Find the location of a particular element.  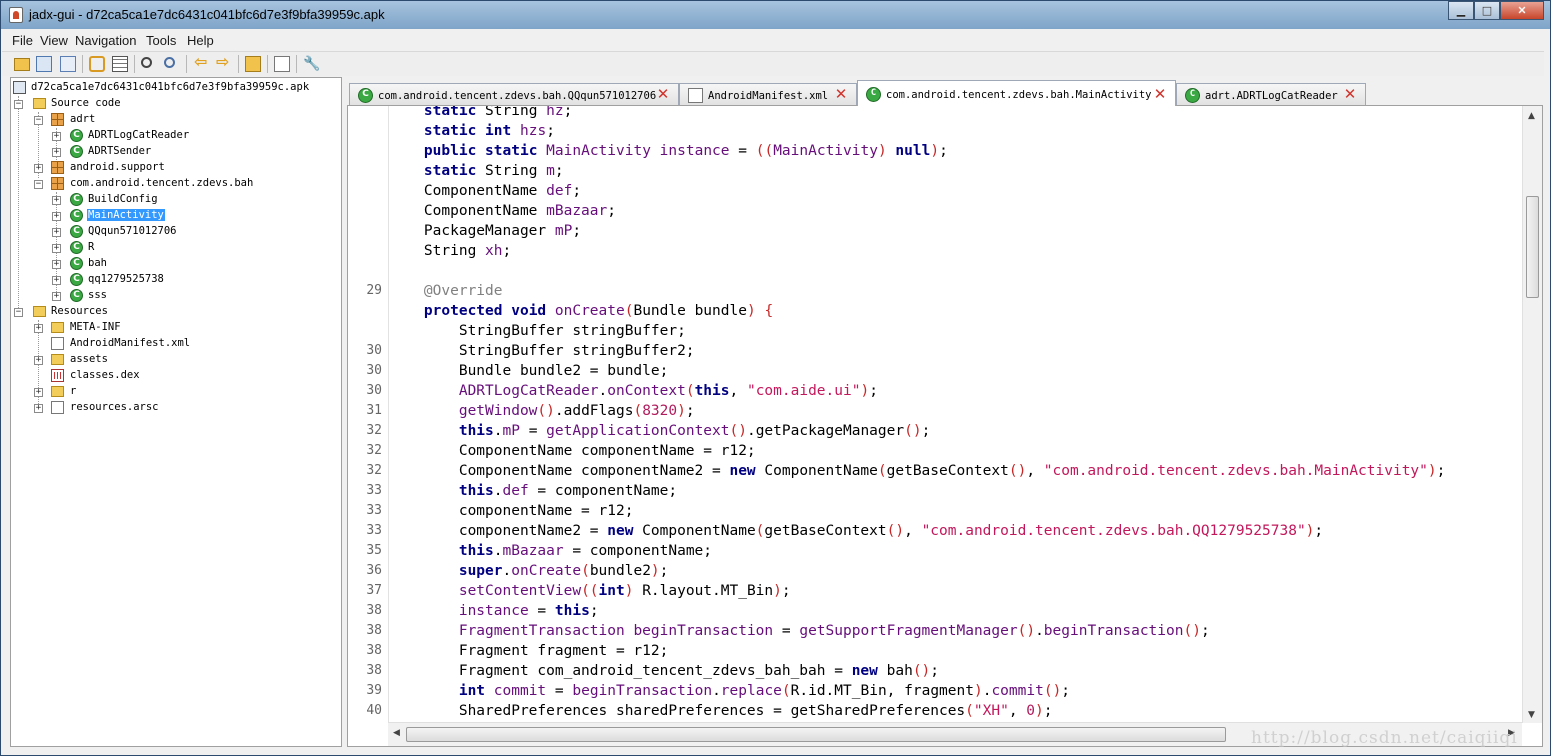

code-line: PackageManager mP; is located at coordinates (955, 231).